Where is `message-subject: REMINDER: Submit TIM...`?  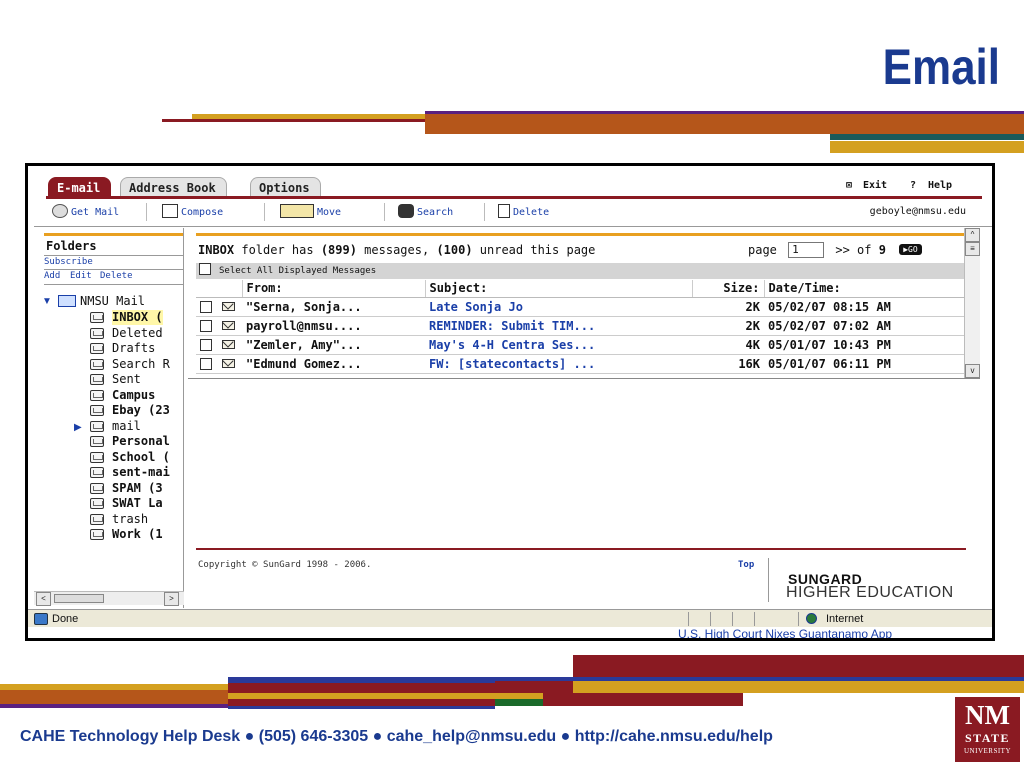
message-subject: REMINDER: Submit TIM... is located at coordinates (558, 326).